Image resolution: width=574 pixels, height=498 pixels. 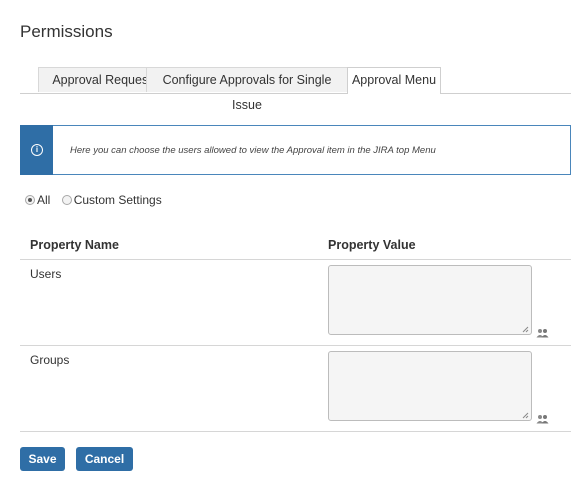 What do you see at coordinates (74, 245) in the screenshot?
I see `header-property-name: Property Name` at bounding box center [74, 245].